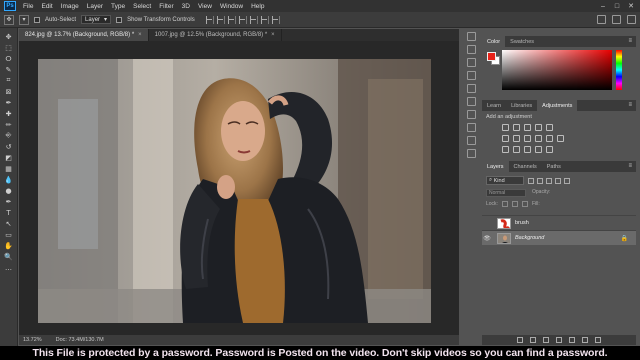 This screenshot has width=640, height=360. What do you see at coordinates (9, 47) in the screenshot?
I see `marquee-tool-icon: ⬚` at bounding box center [9, 47].